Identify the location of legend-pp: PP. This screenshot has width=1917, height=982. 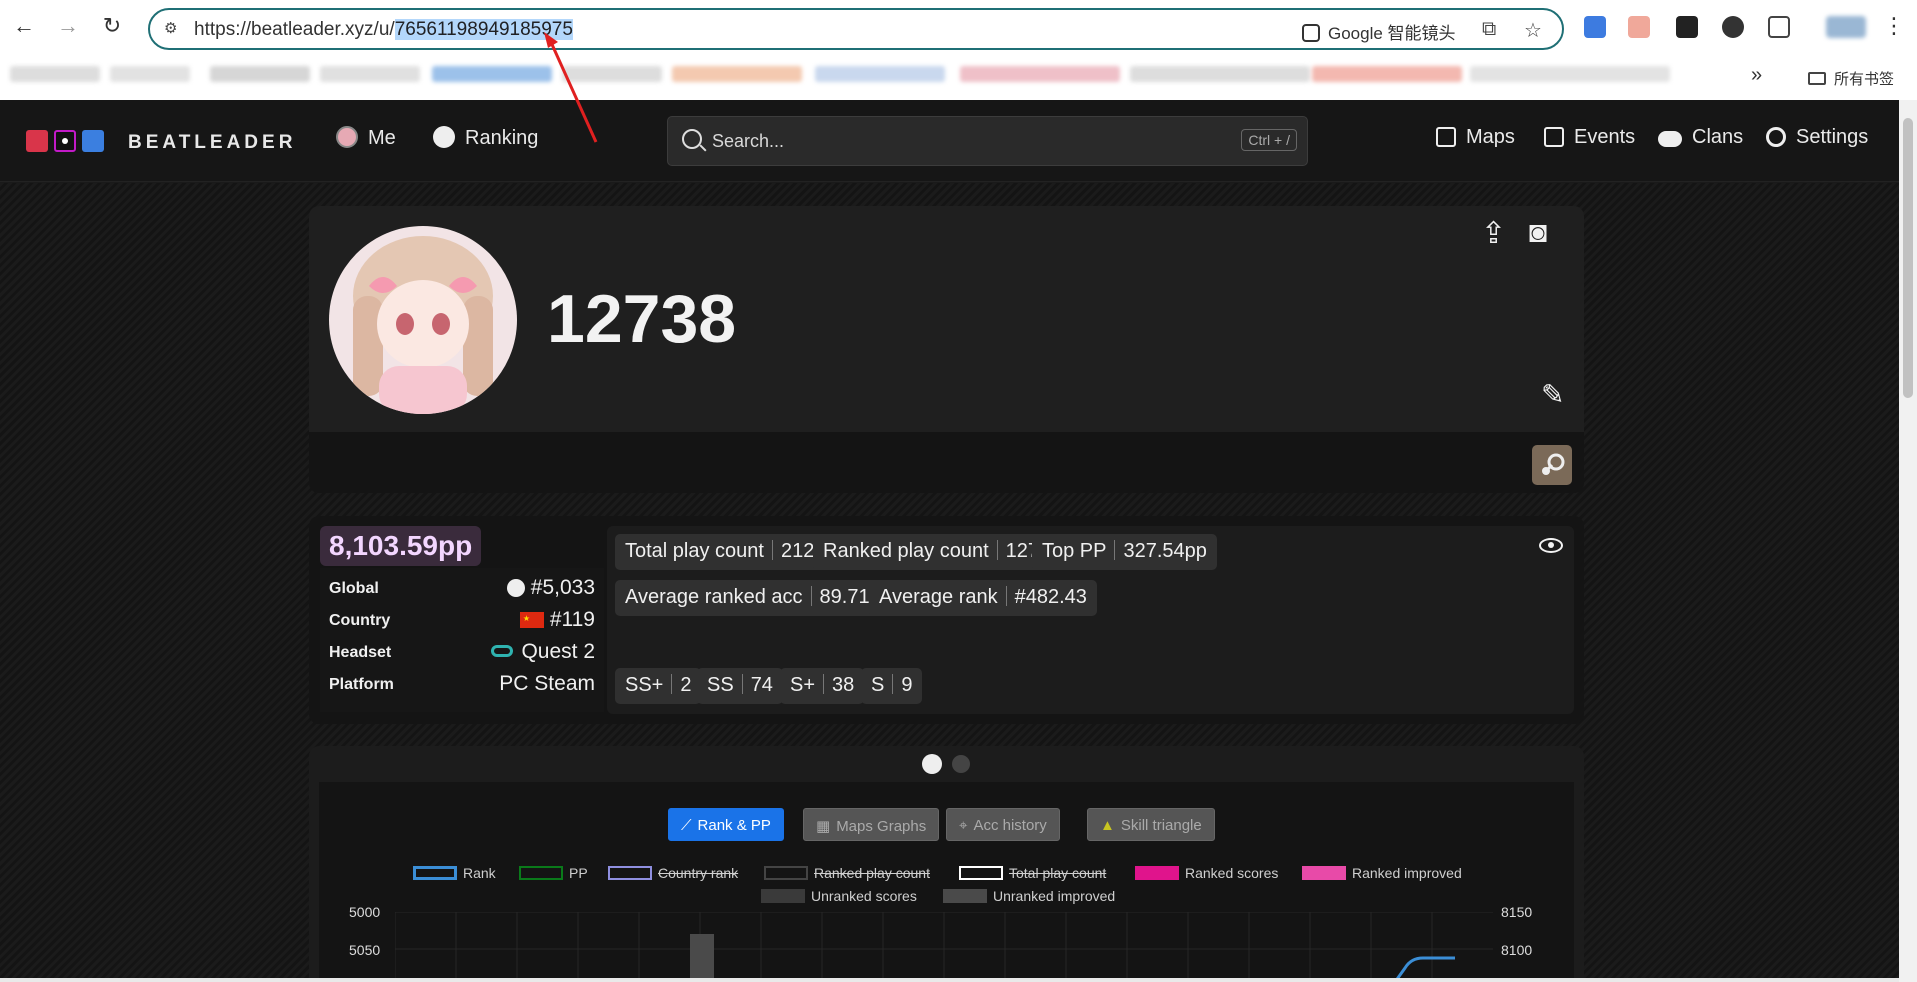
(553, 873).